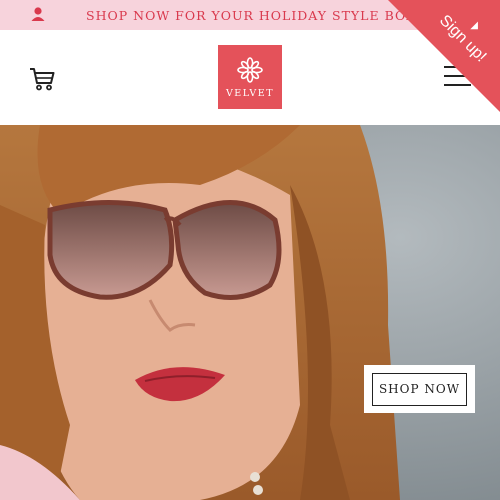 Image resolution: width=500 pixels, height=500 pixels. I want to click on promo-text: SHOP NOW FOR YOUR HOLIDAY STYLE BOX, so click(251, 15).